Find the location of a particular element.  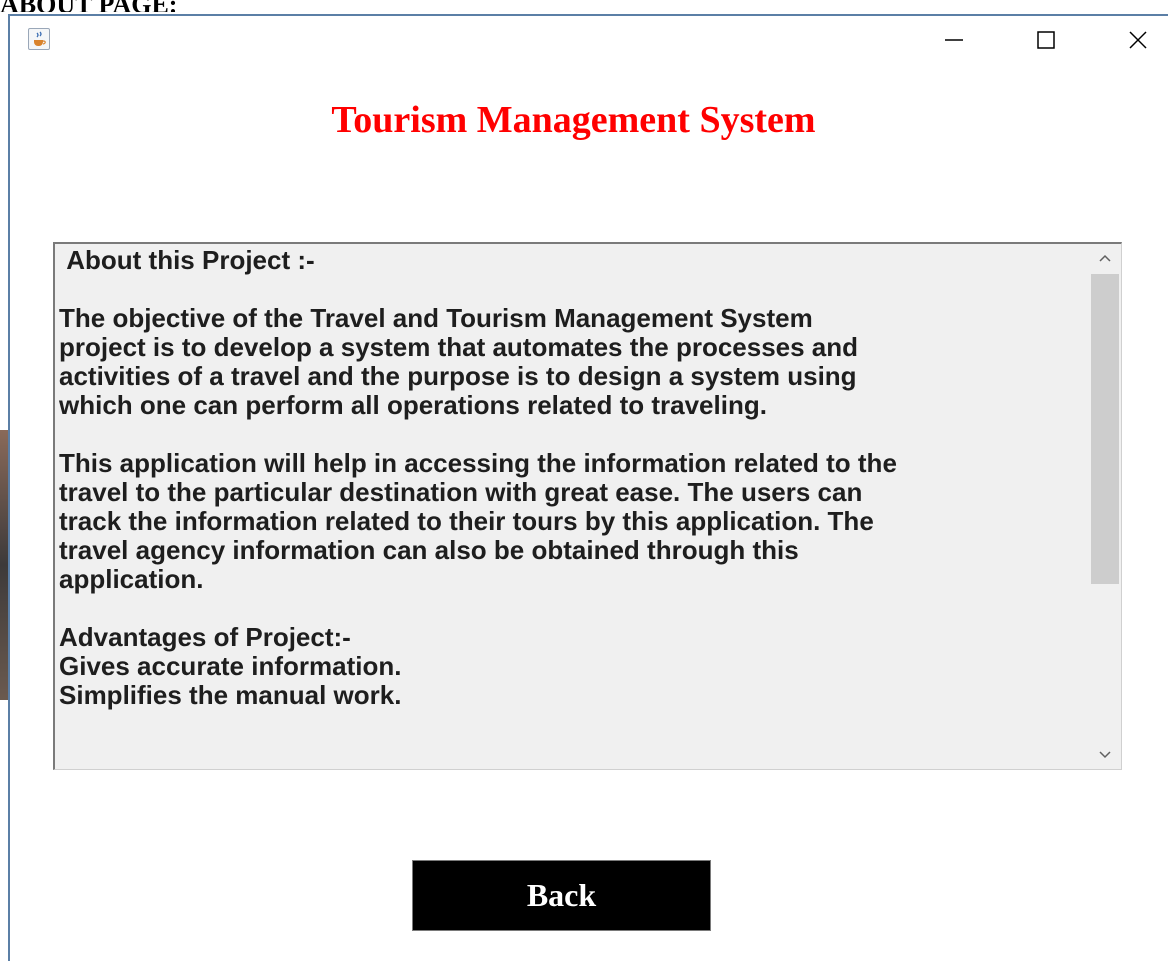

advantages-heading: Advantages of Project:- is located at coordinates (205, 637).